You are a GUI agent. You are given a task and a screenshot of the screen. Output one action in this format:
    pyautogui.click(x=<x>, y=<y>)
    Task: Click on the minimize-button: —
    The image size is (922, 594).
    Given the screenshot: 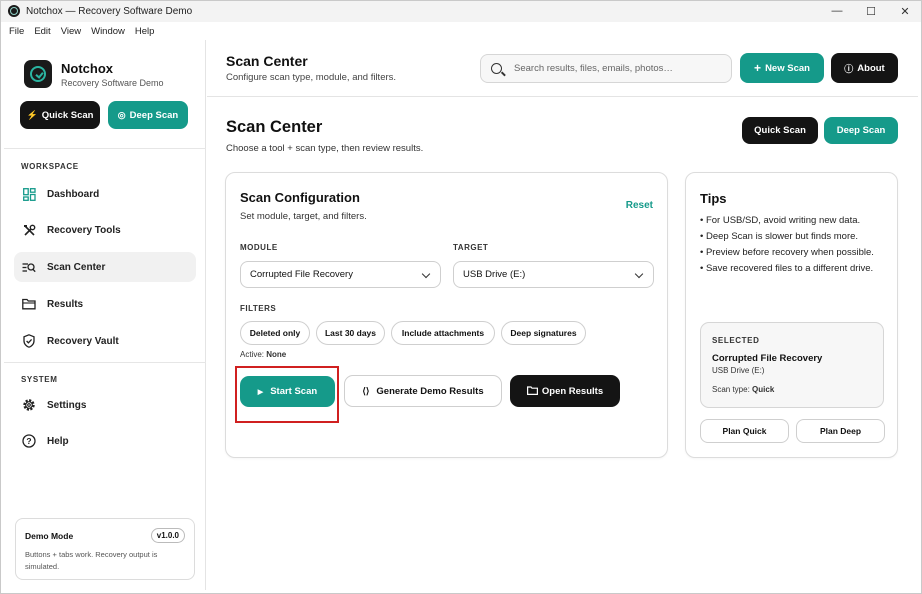 What is the action you would take?
    pyautogui.click(x=837, y=11)
    